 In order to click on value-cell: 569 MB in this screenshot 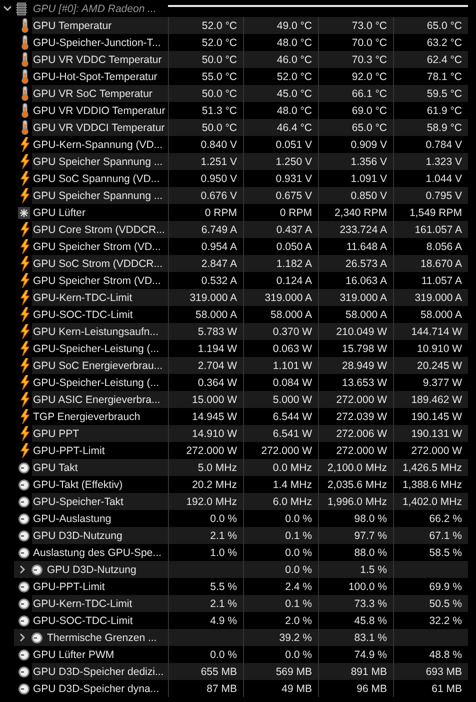, I will do `click(280, 671)`.